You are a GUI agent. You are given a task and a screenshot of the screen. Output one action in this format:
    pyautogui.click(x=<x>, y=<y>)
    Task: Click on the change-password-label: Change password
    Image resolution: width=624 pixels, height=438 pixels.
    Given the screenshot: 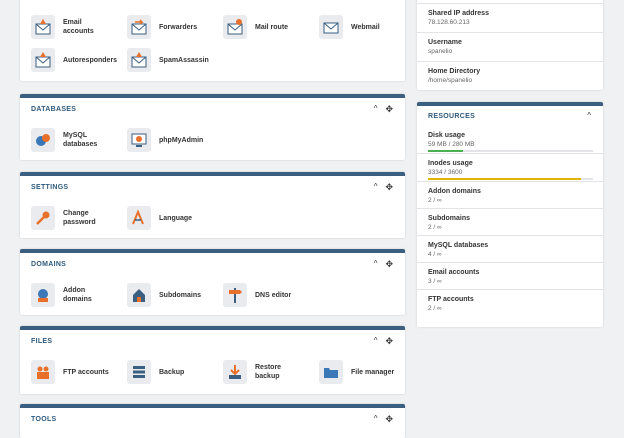 What is the action you would take?
    pyautogui.click(x=79, y=218)
    